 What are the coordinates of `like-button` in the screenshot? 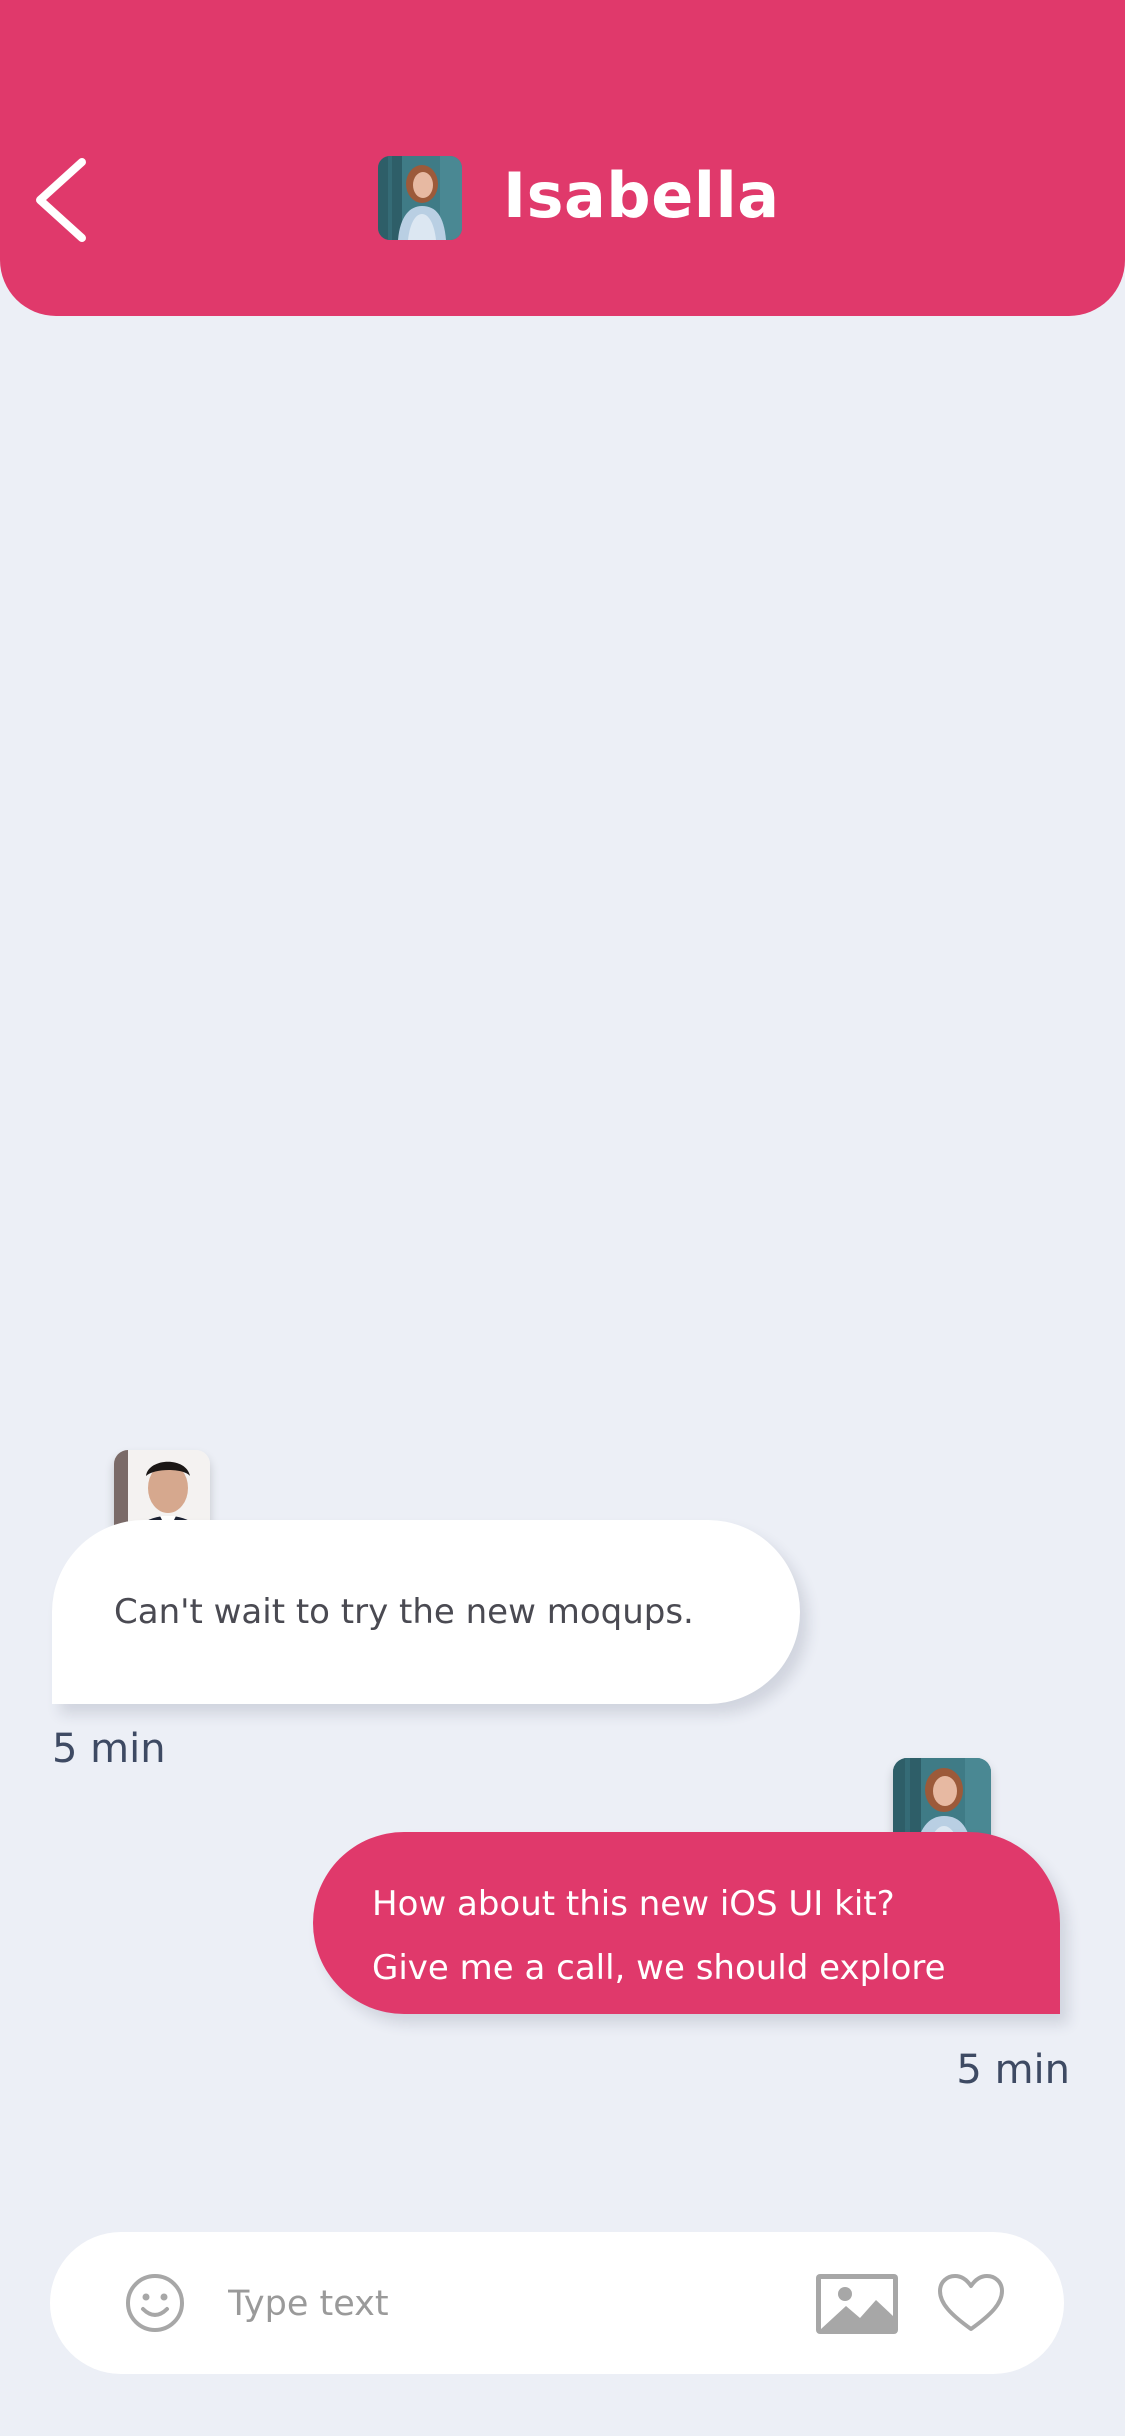 It's located at (971, 2303).